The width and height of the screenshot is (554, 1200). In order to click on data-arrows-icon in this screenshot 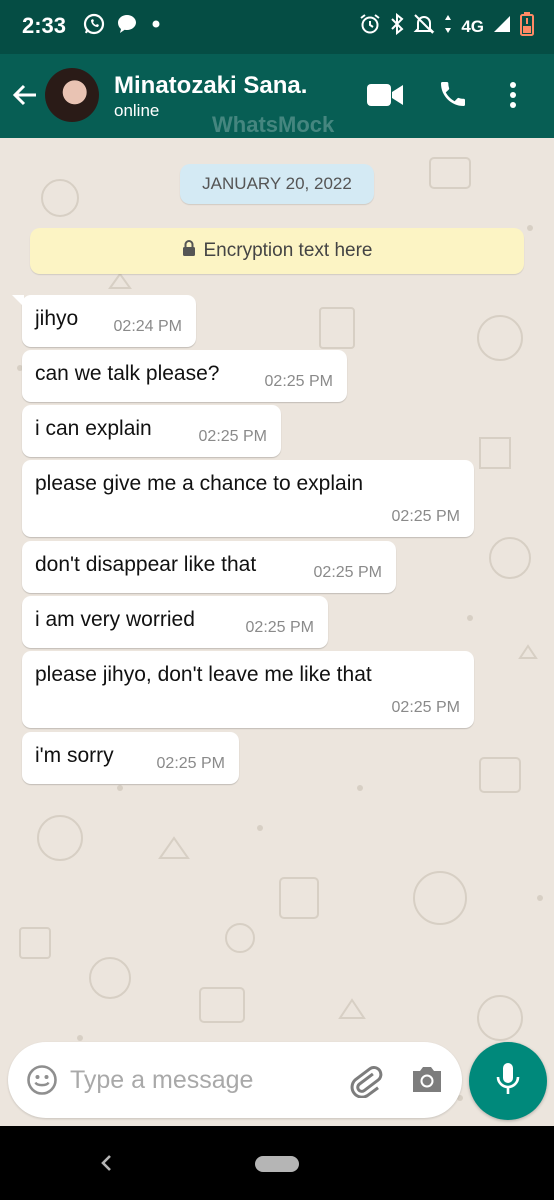, I will do `click(448, 26)`.